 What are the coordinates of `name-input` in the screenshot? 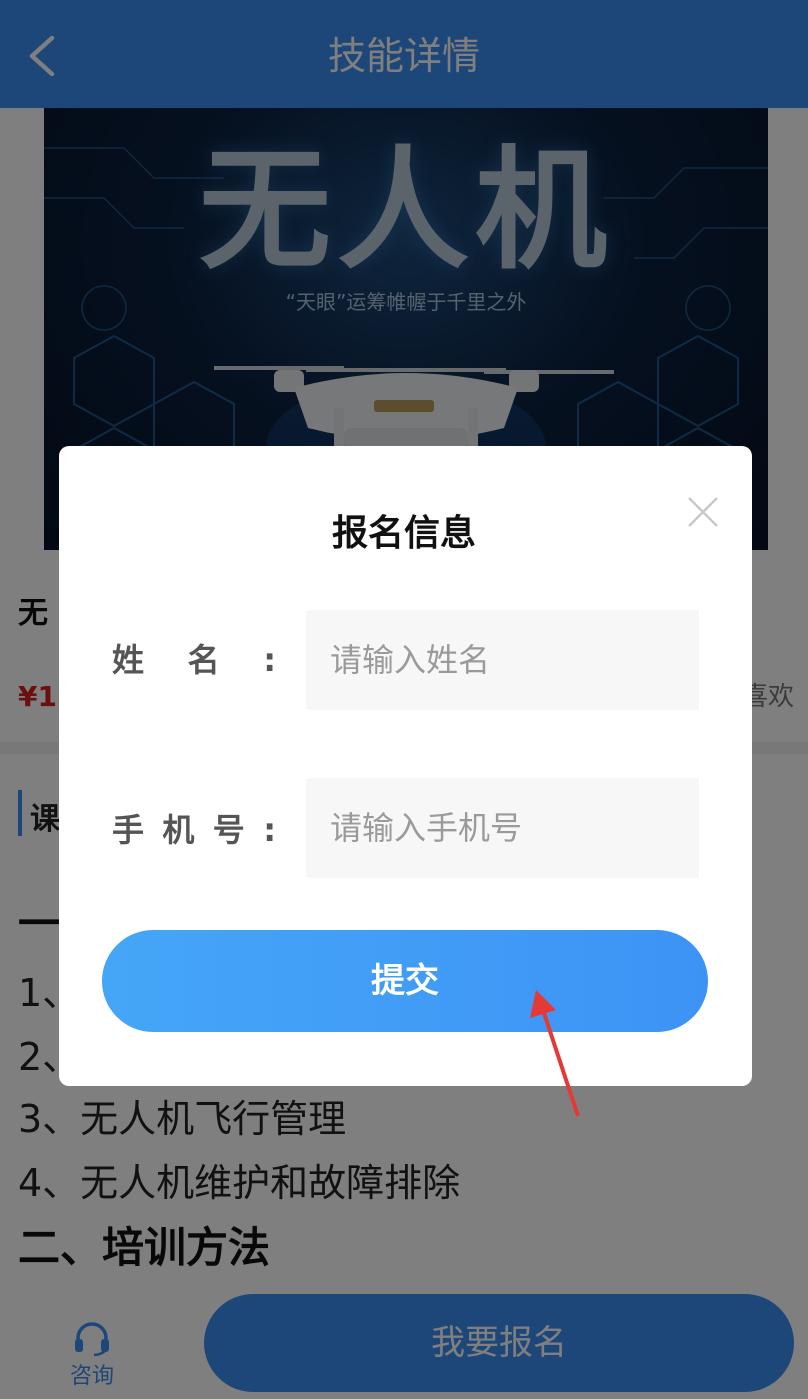 It's located at (502, 660).